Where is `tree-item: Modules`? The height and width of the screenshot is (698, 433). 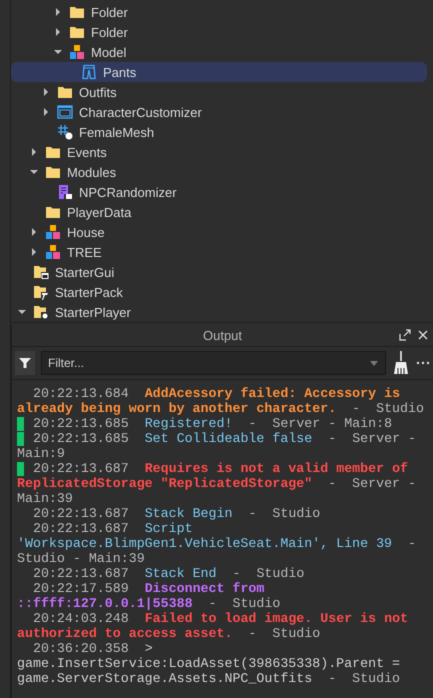 tree-item: Modules is located at coordinates (219, 172).